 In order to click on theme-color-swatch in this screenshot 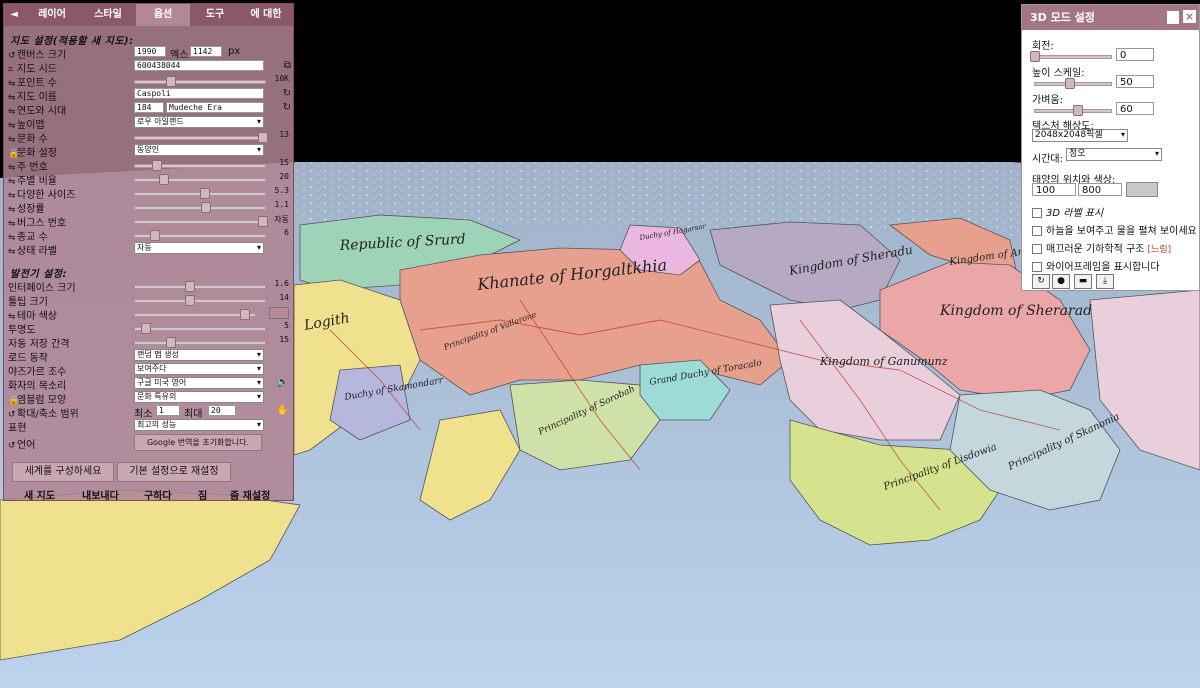, I will do `click(279, 313)`.